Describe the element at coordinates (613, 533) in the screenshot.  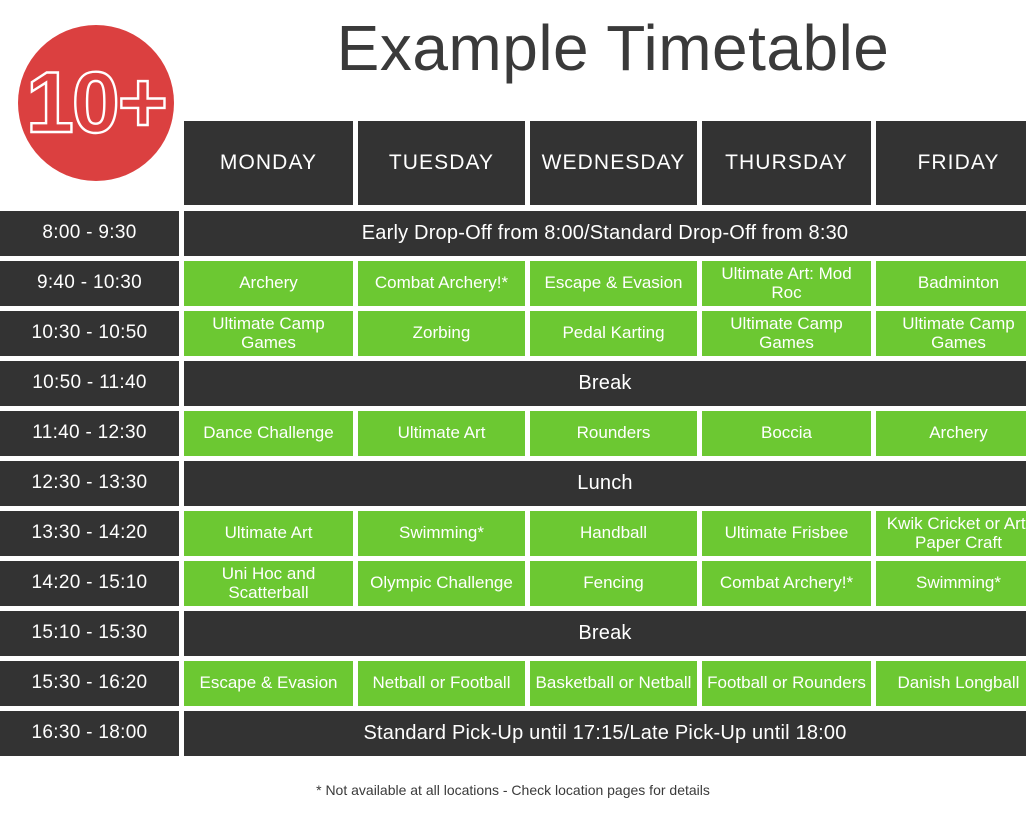
I see `activity-cell: Handball` at that location.